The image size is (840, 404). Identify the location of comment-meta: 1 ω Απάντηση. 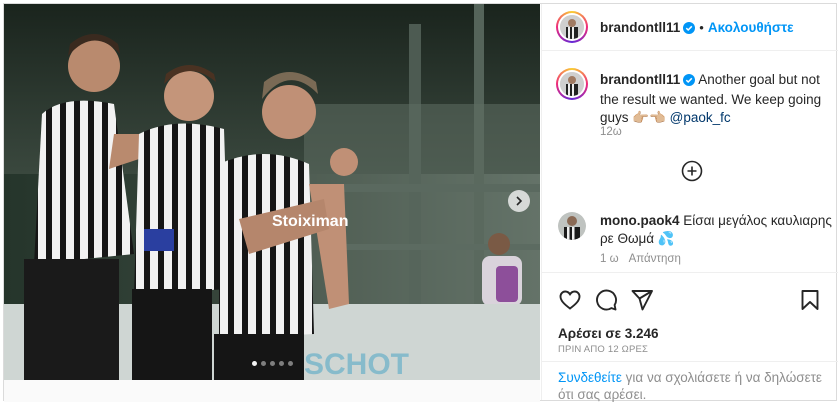
(640, 259).